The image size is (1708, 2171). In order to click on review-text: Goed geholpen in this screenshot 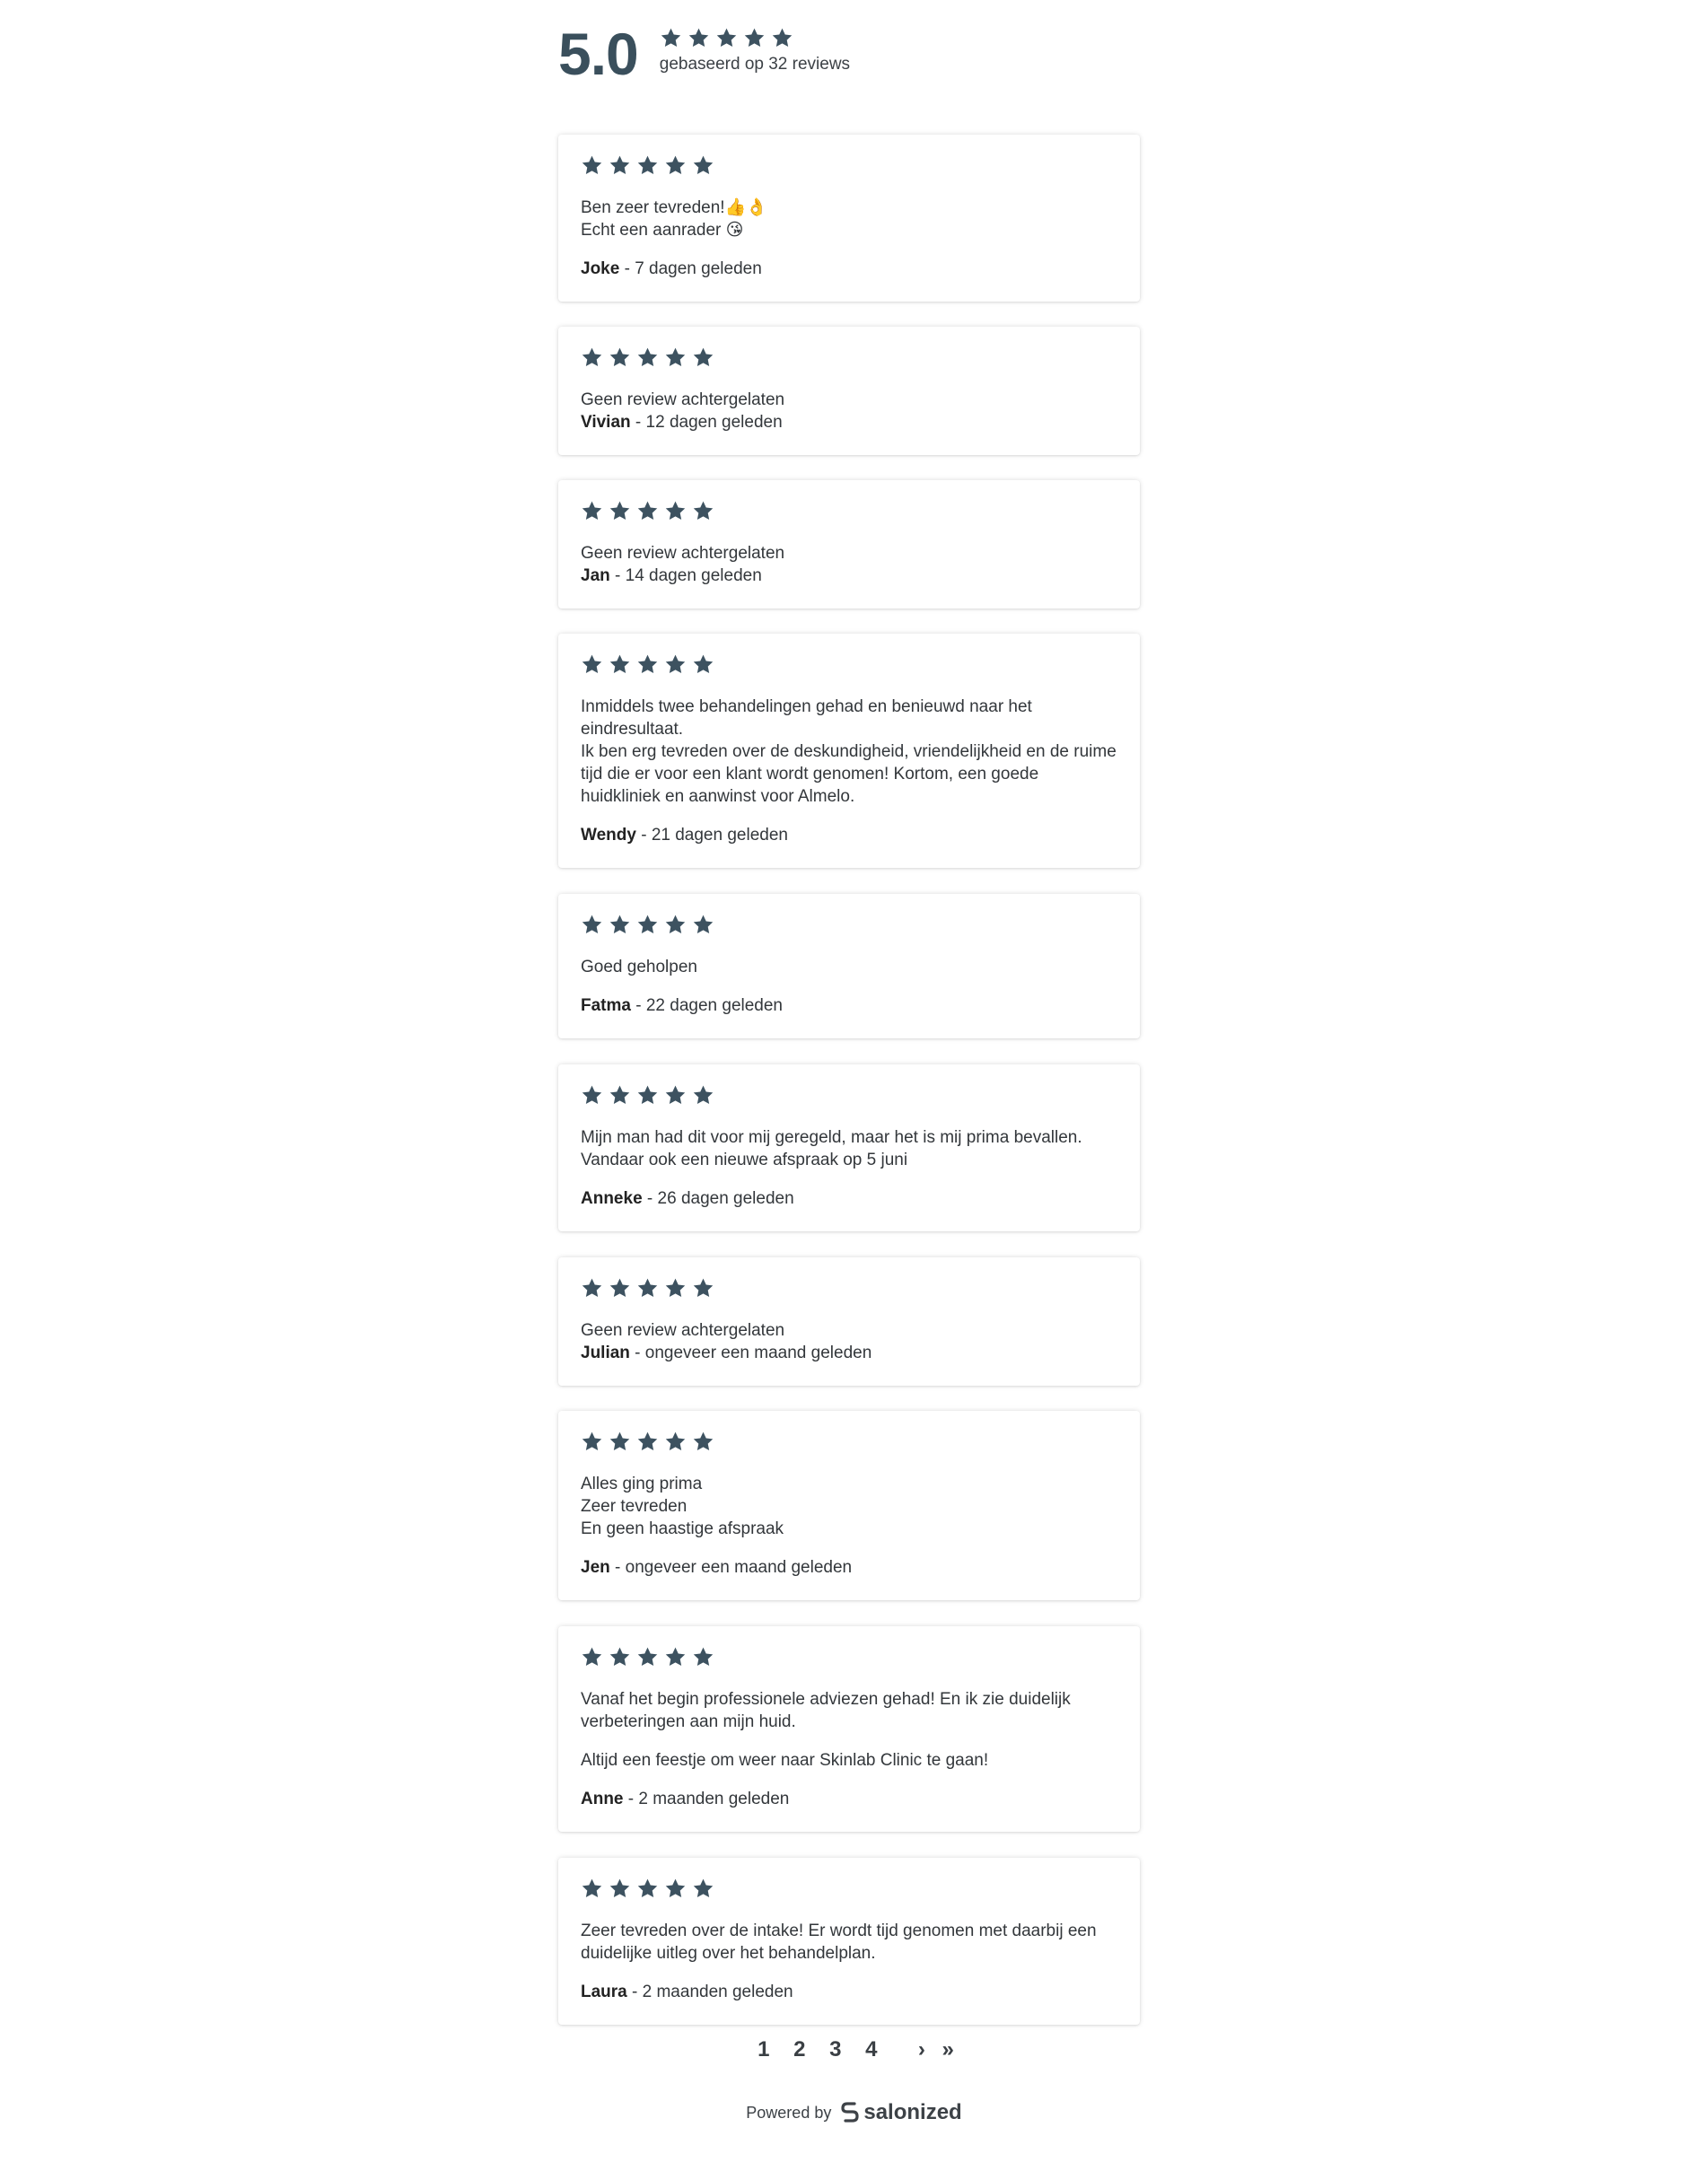, I will do `click(849, 967)`.